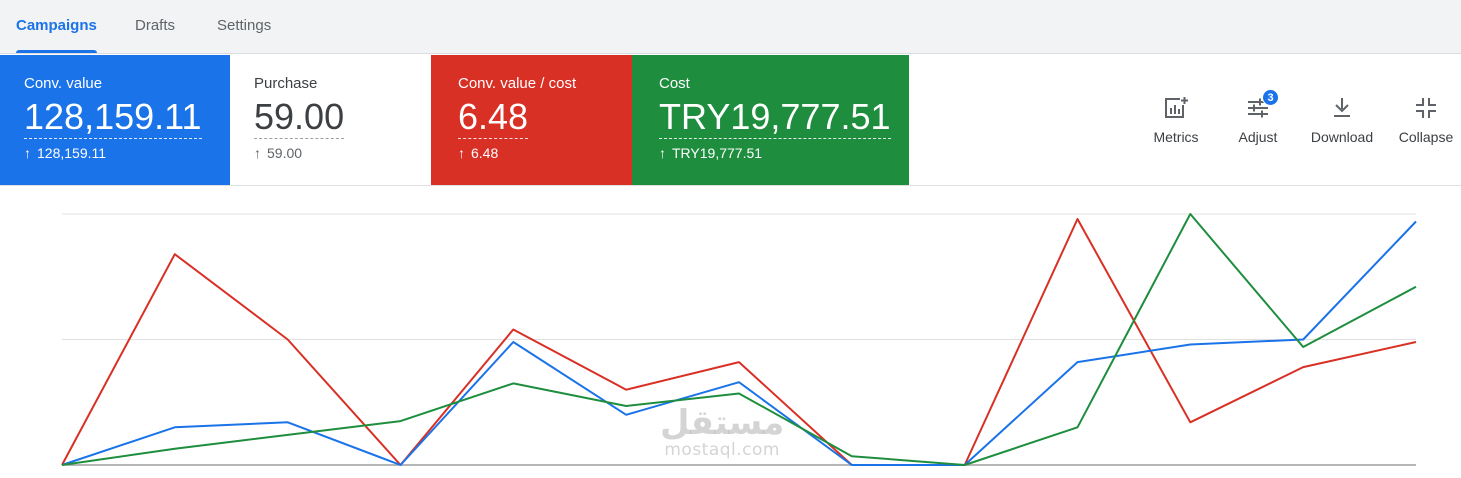 The height and width of the screenshot is (478, 1461). I want to click on scorecard-delta-value: 6.48, so click(485, 153).